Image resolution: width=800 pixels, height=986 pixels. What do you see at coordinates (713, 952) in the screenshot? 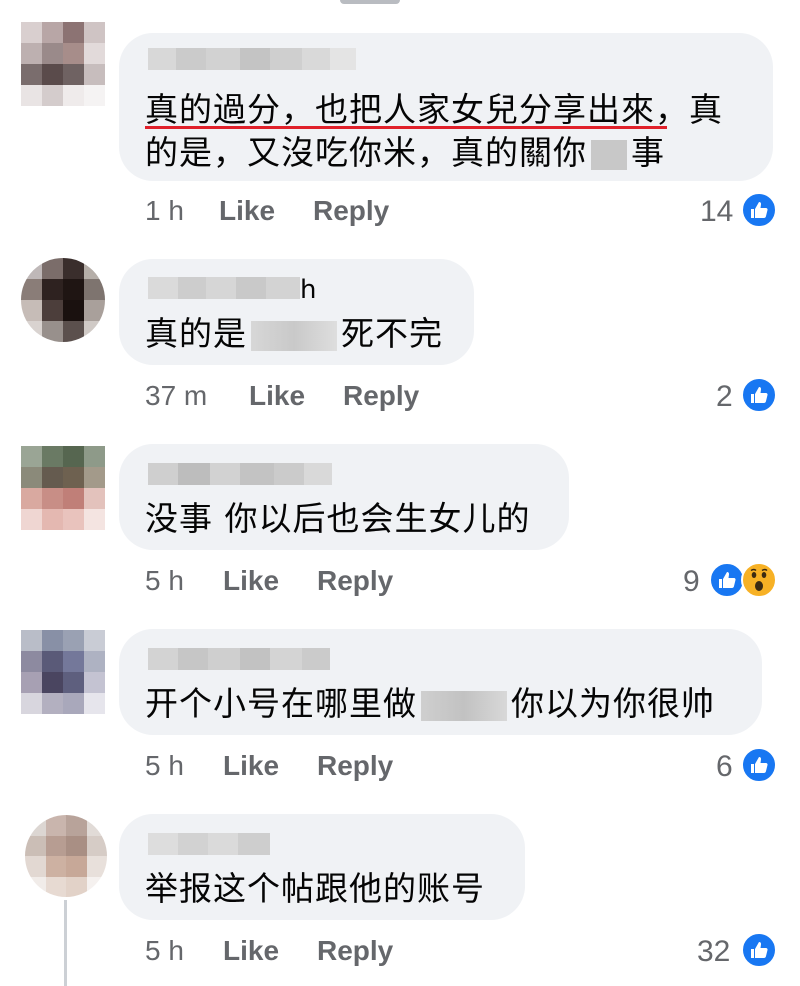
I see `reaction-count: 32` at bounding box center [713, 952].